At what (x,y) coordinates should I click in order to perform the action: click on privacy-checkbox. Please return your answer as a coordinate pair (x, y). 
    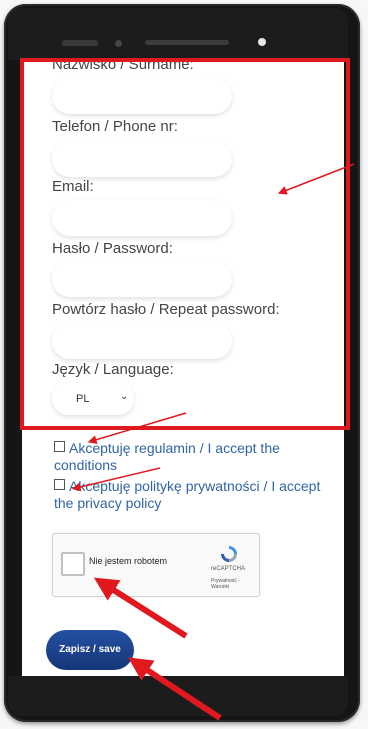
    Looking at the image, I should click on (59, 484).